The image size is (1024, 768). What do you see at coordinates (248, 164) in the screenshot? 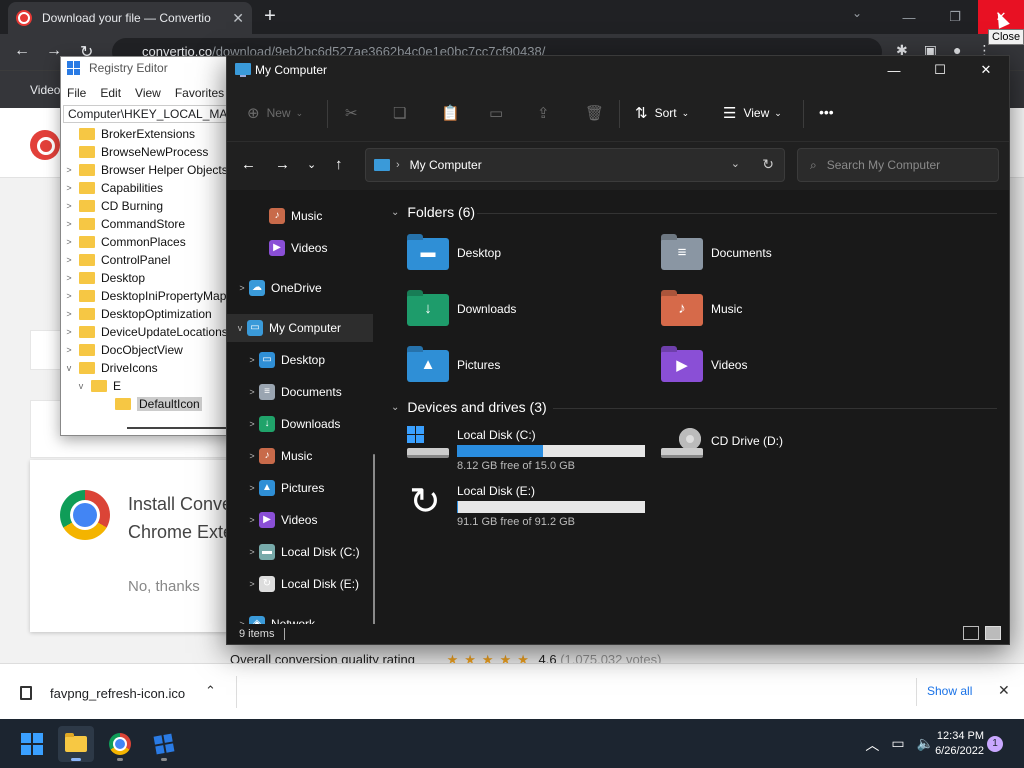
I see `explorer-back-icon: ←` at bounding box center [248, 164].